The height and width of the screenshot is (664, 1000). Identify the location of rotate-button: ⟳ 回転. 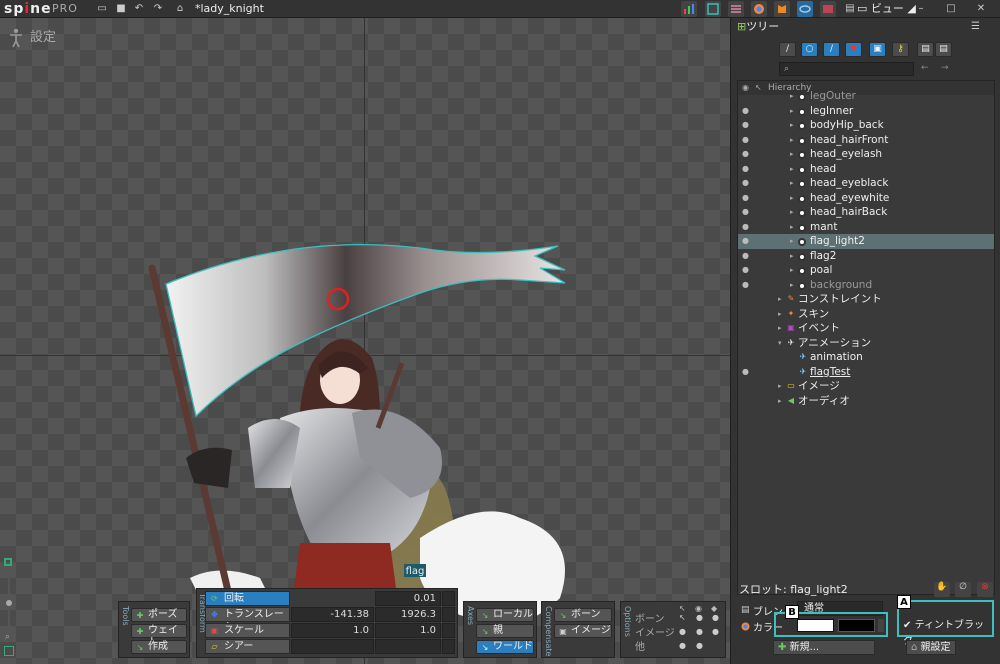
(247, 598).